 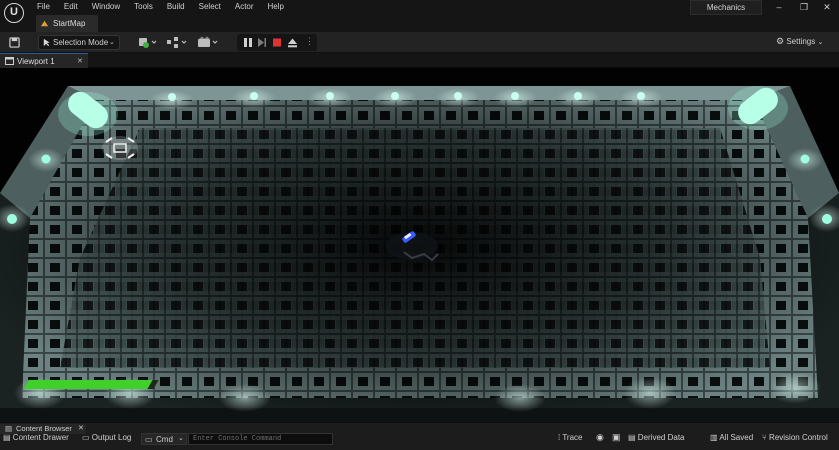 I want to click on map-tab-label: StartMap, so click(x=69, y=23).